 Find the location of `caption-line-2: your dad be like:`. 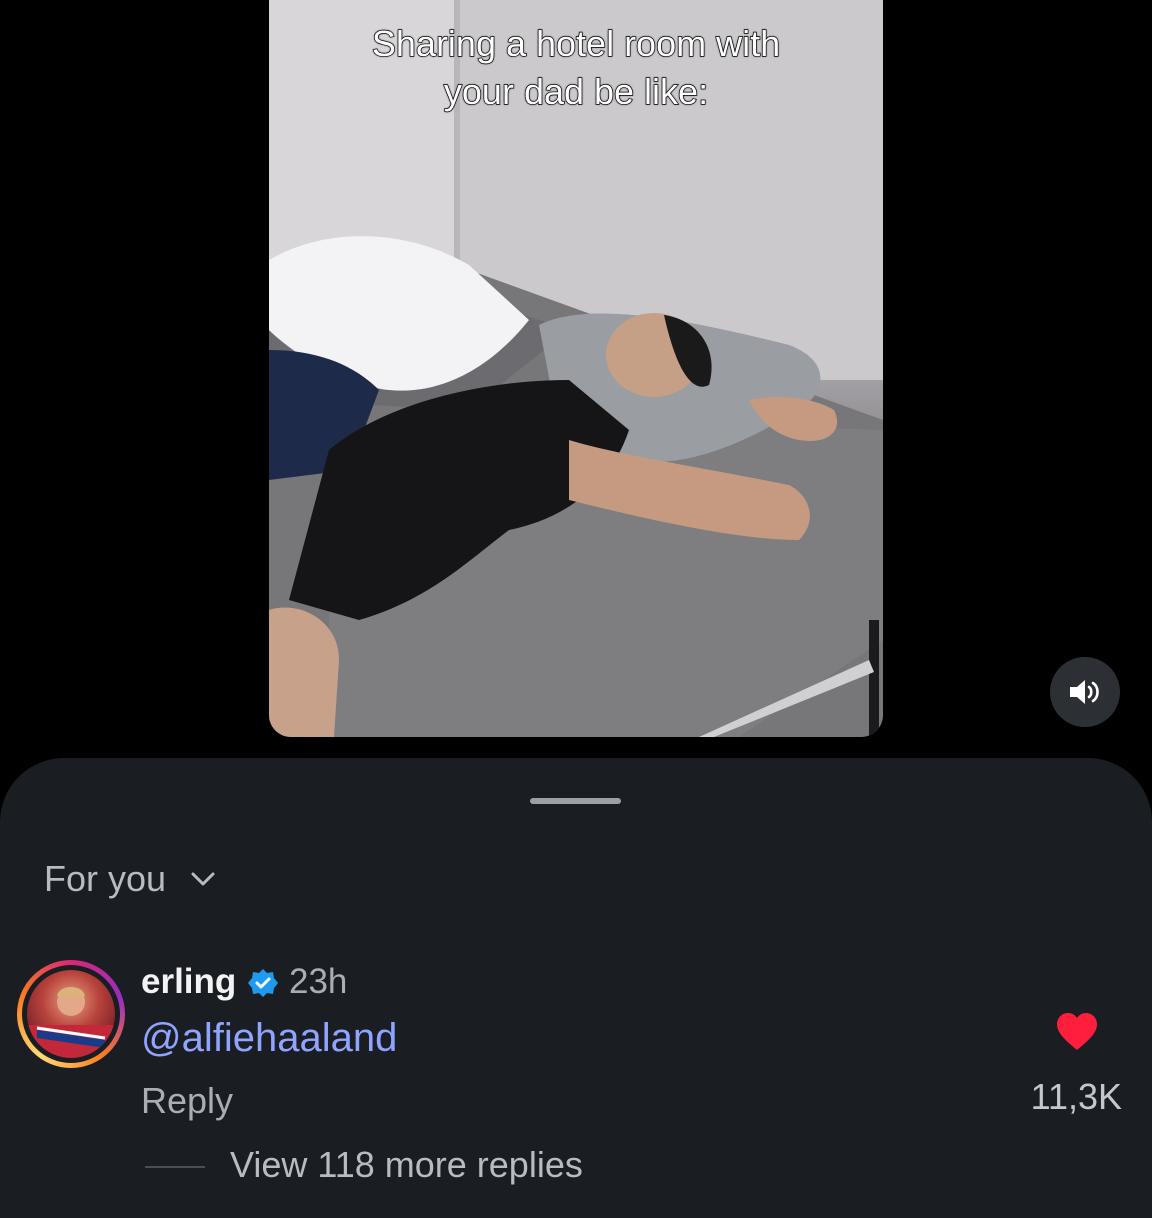

caption-line-2: your dad be like: is located at coordinates (576, 91).